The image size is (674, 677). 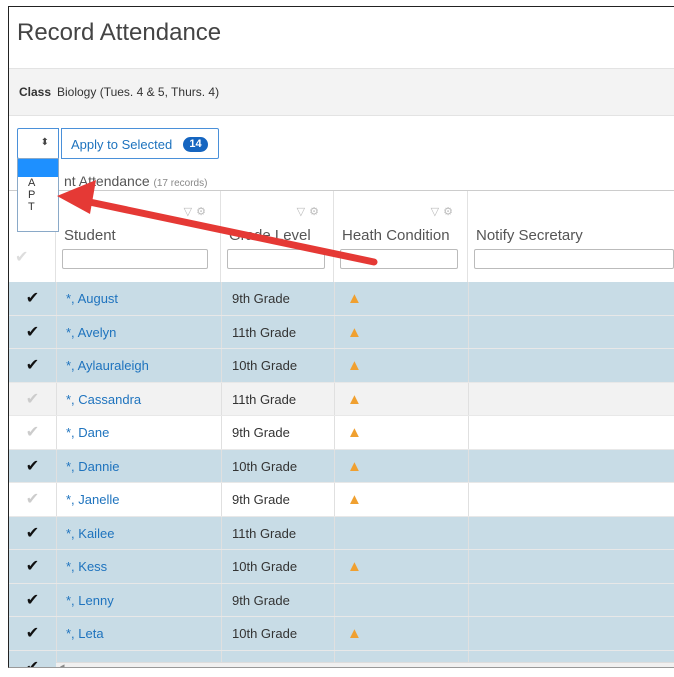 I want to click on table-row: ✔ *, Kess 10th Grade ▲, so click(x=341, y=567).